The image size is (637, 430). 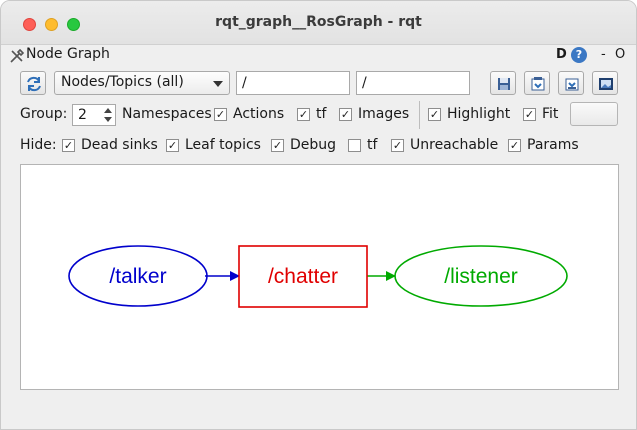 What do you see at coordinates (303, 114) in the screenshot?
I see `tf-group-checkbox: ✓` at bounding box center [303, 114].